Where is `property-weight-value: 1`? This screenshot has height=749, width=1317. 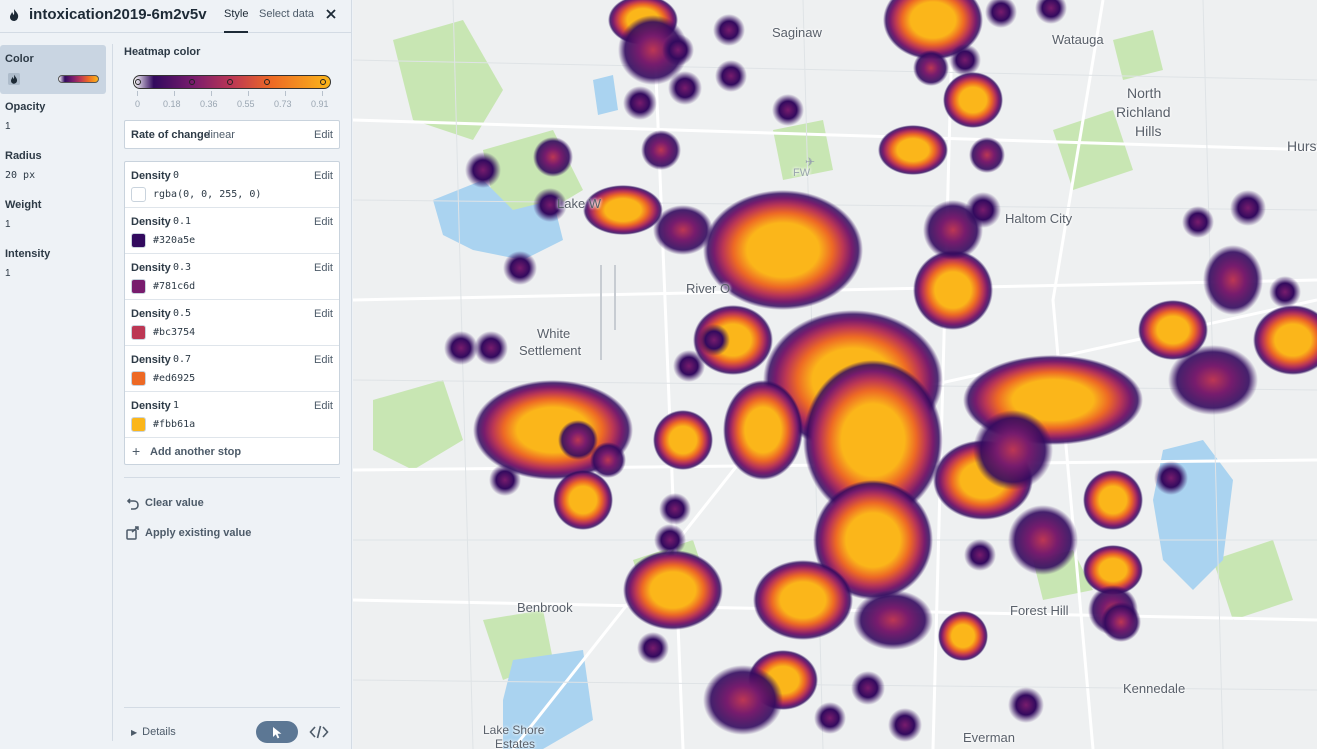
property-weight-value: 1 is located at coordinates (8, 224).